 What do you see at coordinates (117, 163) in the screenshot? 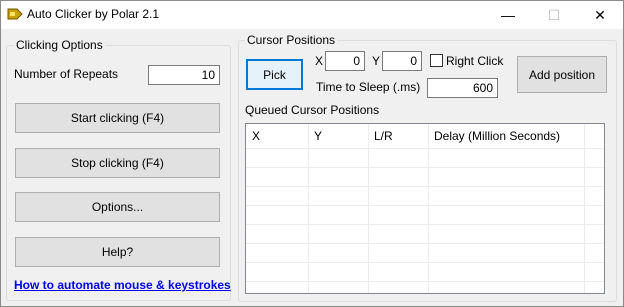
I see `stop-clicking-button: Stop clicking (F4)` at bounding box center [117, 163].